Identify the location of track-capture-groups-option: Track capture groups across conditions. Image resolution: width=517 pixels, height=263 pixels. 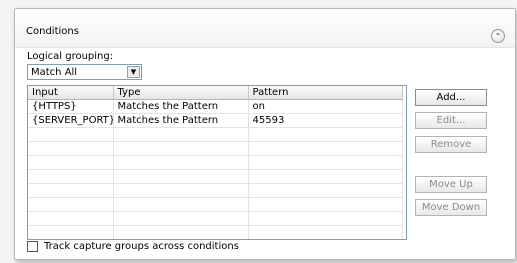
(133, 246).